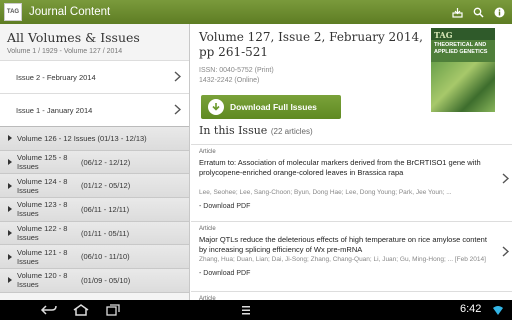  Describe the element at coordinates (457, 12) in the screenshot. I see `download-icon` at that location.